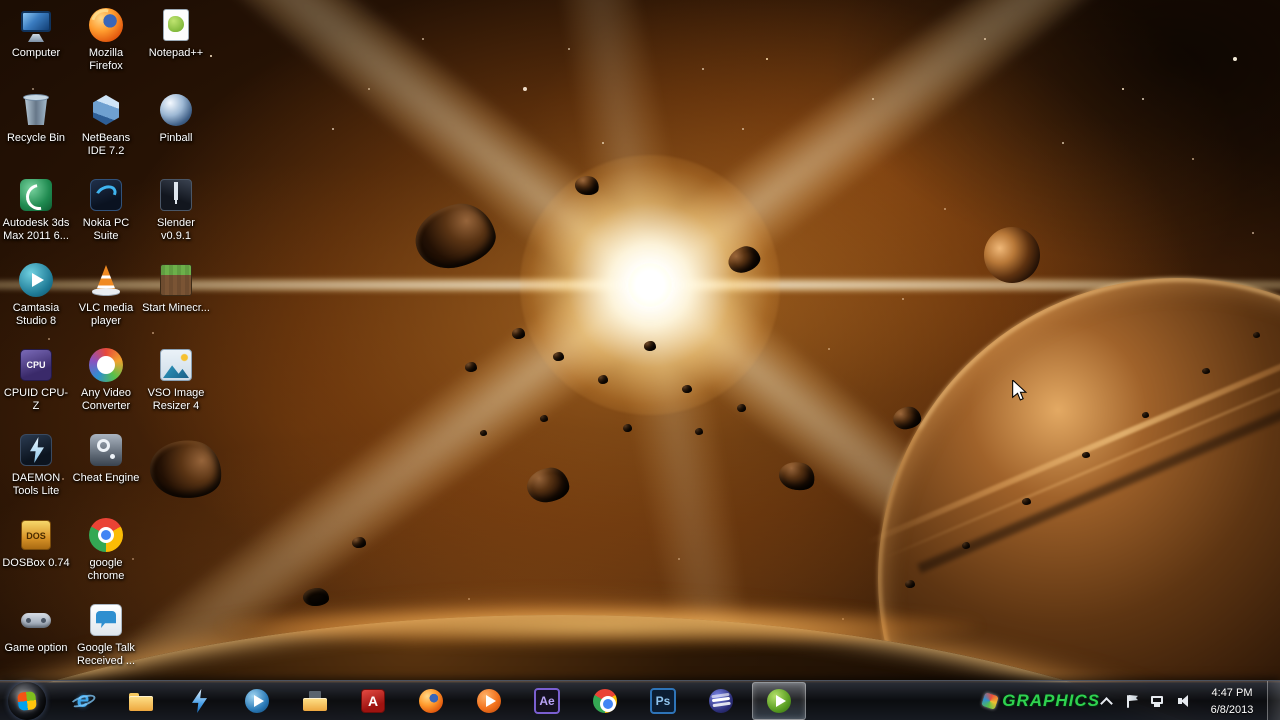 This screenshot has width=1280, height=720. What do you see at coordinates (650, 285) in the screenshot?
I see `star-core` at bounding box center [650, 285].